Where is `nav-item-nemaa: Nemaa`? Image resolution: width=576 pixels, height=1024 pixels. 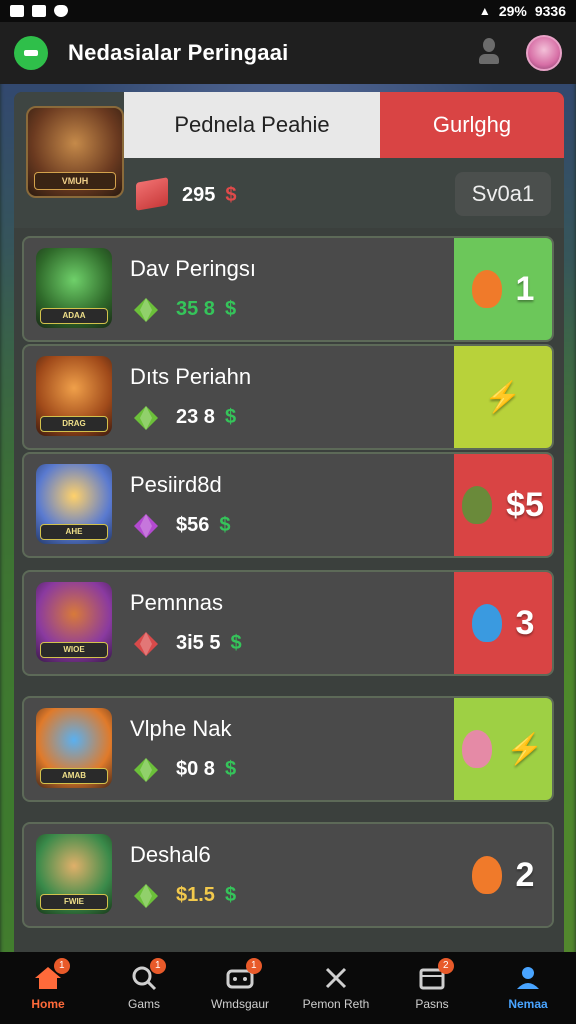 nav-item-nemaa: Nemaa is located at coordinates (528, 988).